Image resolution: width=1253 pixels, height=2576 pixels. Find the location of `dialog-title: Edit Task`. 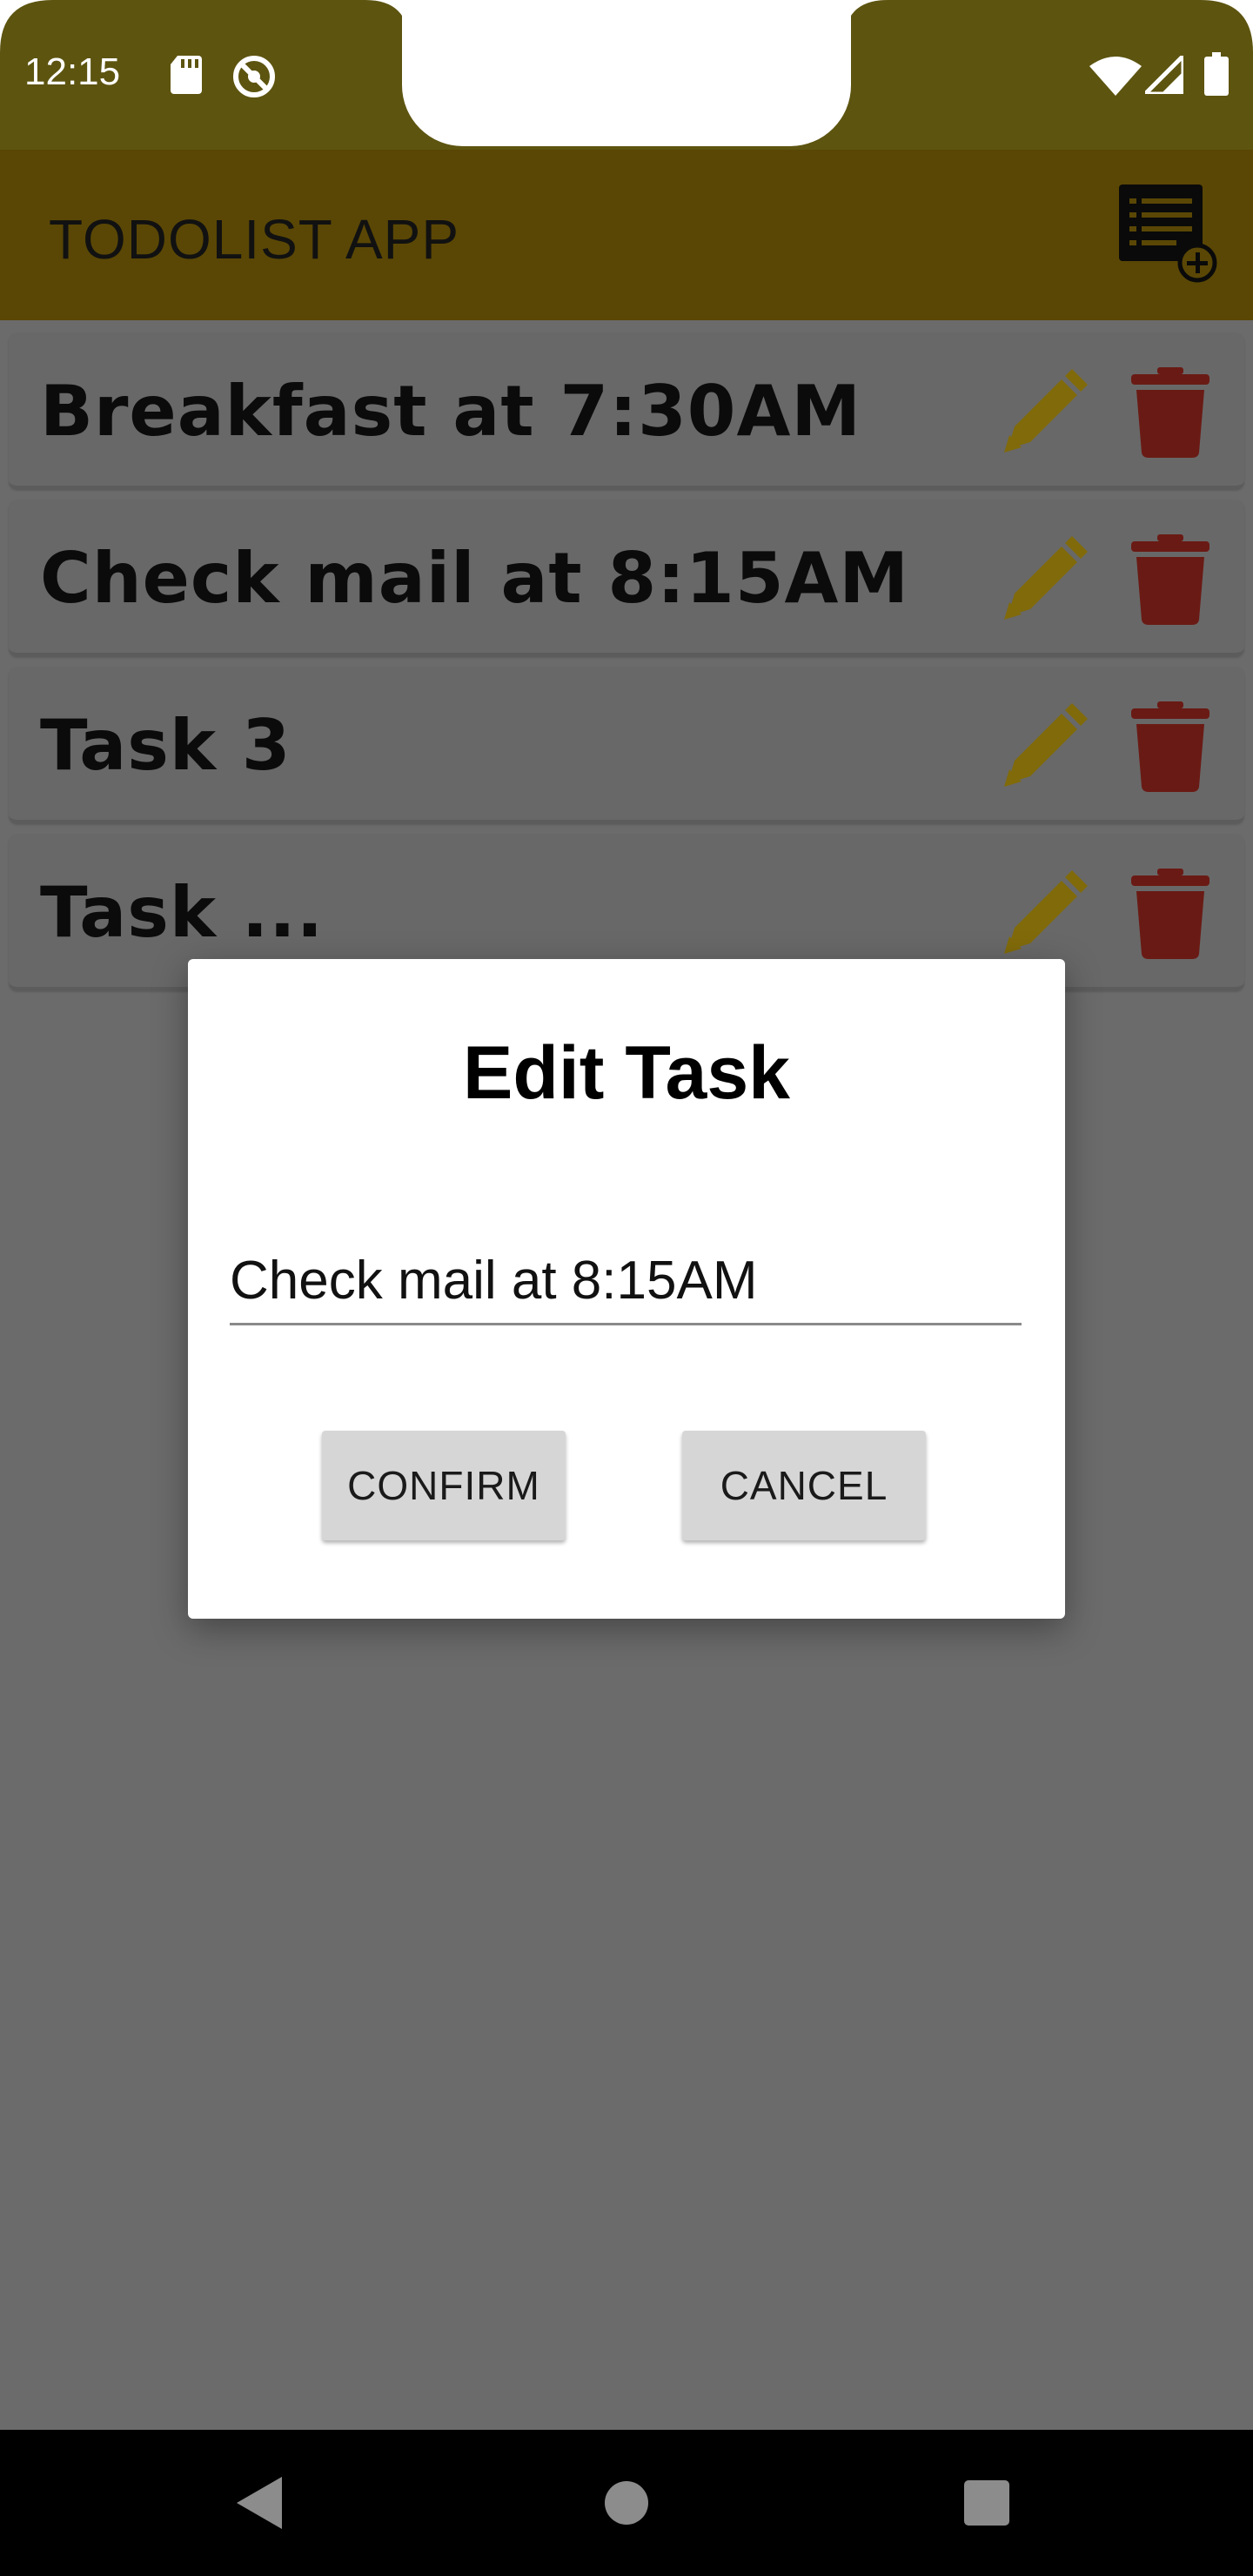

dialog-title: Edit Task is located at coordinates (626, 1073).